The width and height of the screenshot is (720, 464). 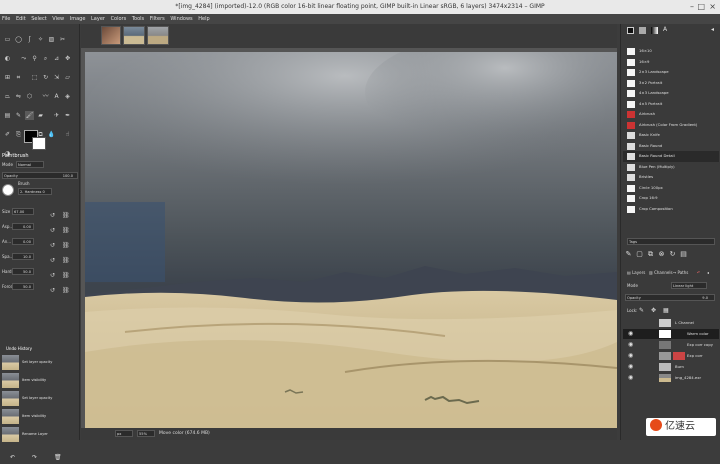 What do you see at coordinates (51, 134) in the screenshot?
I see `blur-icon: 💧` at bounding box center [51, 134].